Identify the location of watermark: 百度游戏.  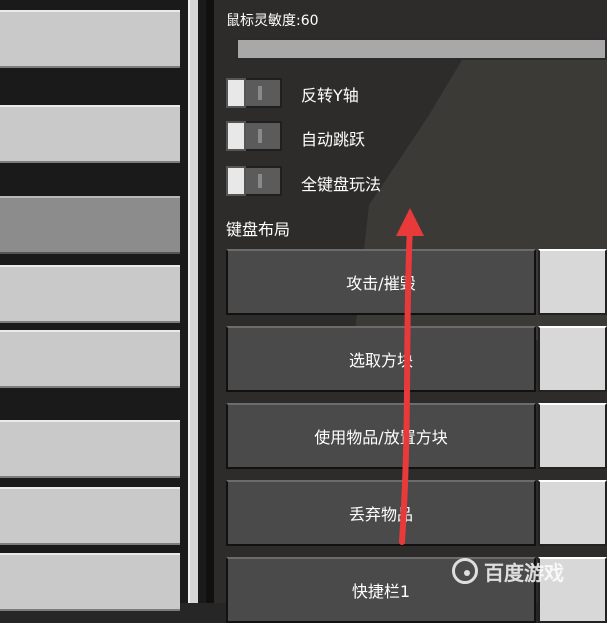
(508, 571).